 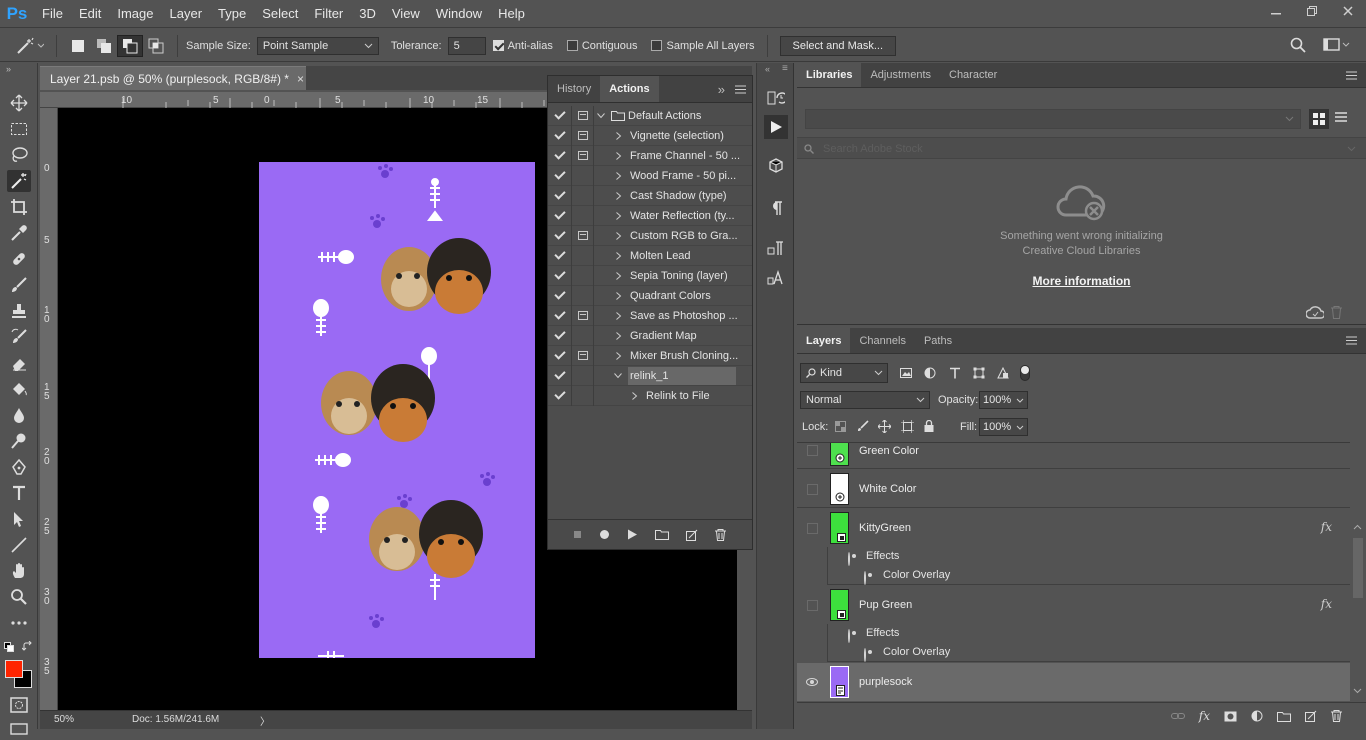 What do you see at coordinates (955, 373) in the screenshot?
I see `filter-type-icon` at bounding box center [955, 373].